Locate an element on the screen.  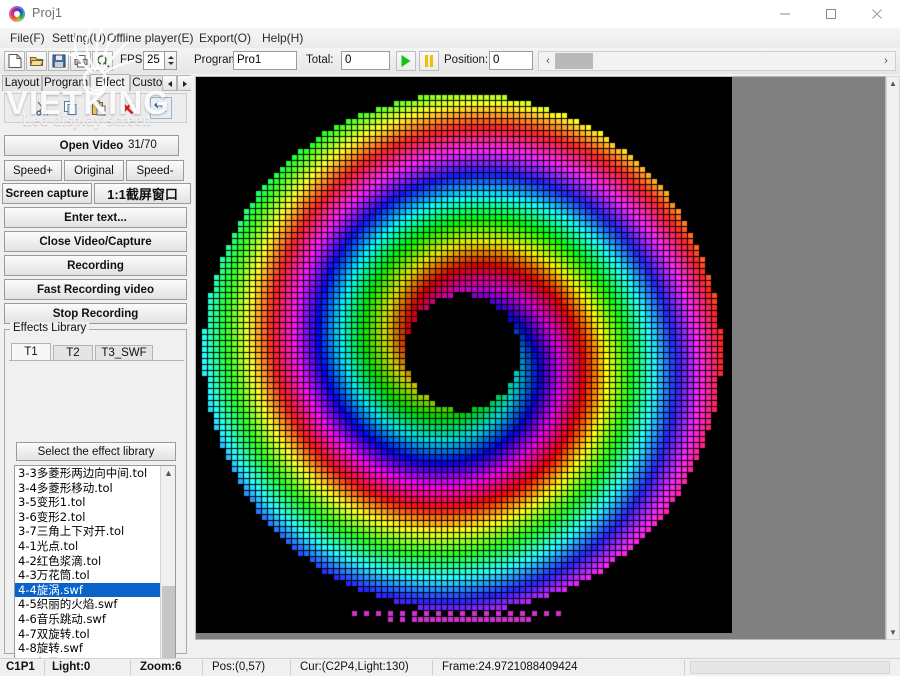
capture-window-button: 1:1截屏窗口 is located at coordinates (142, 193).